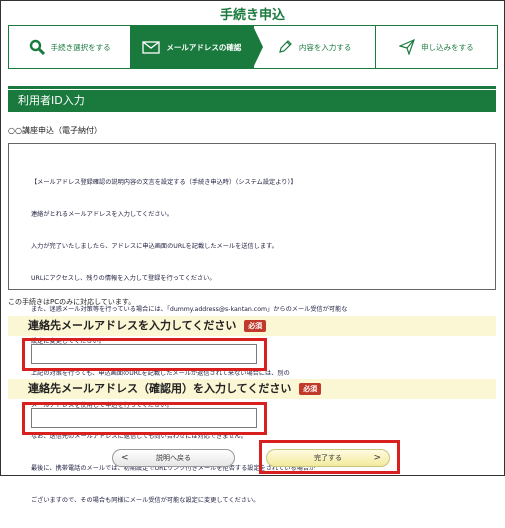 The image size is (505, 528). What do you see at coordinates (132, 325) in the screenshot?
I see `email-label-text: 連絡先メールアドレスを入力してください` at bounding box center [132, 325].